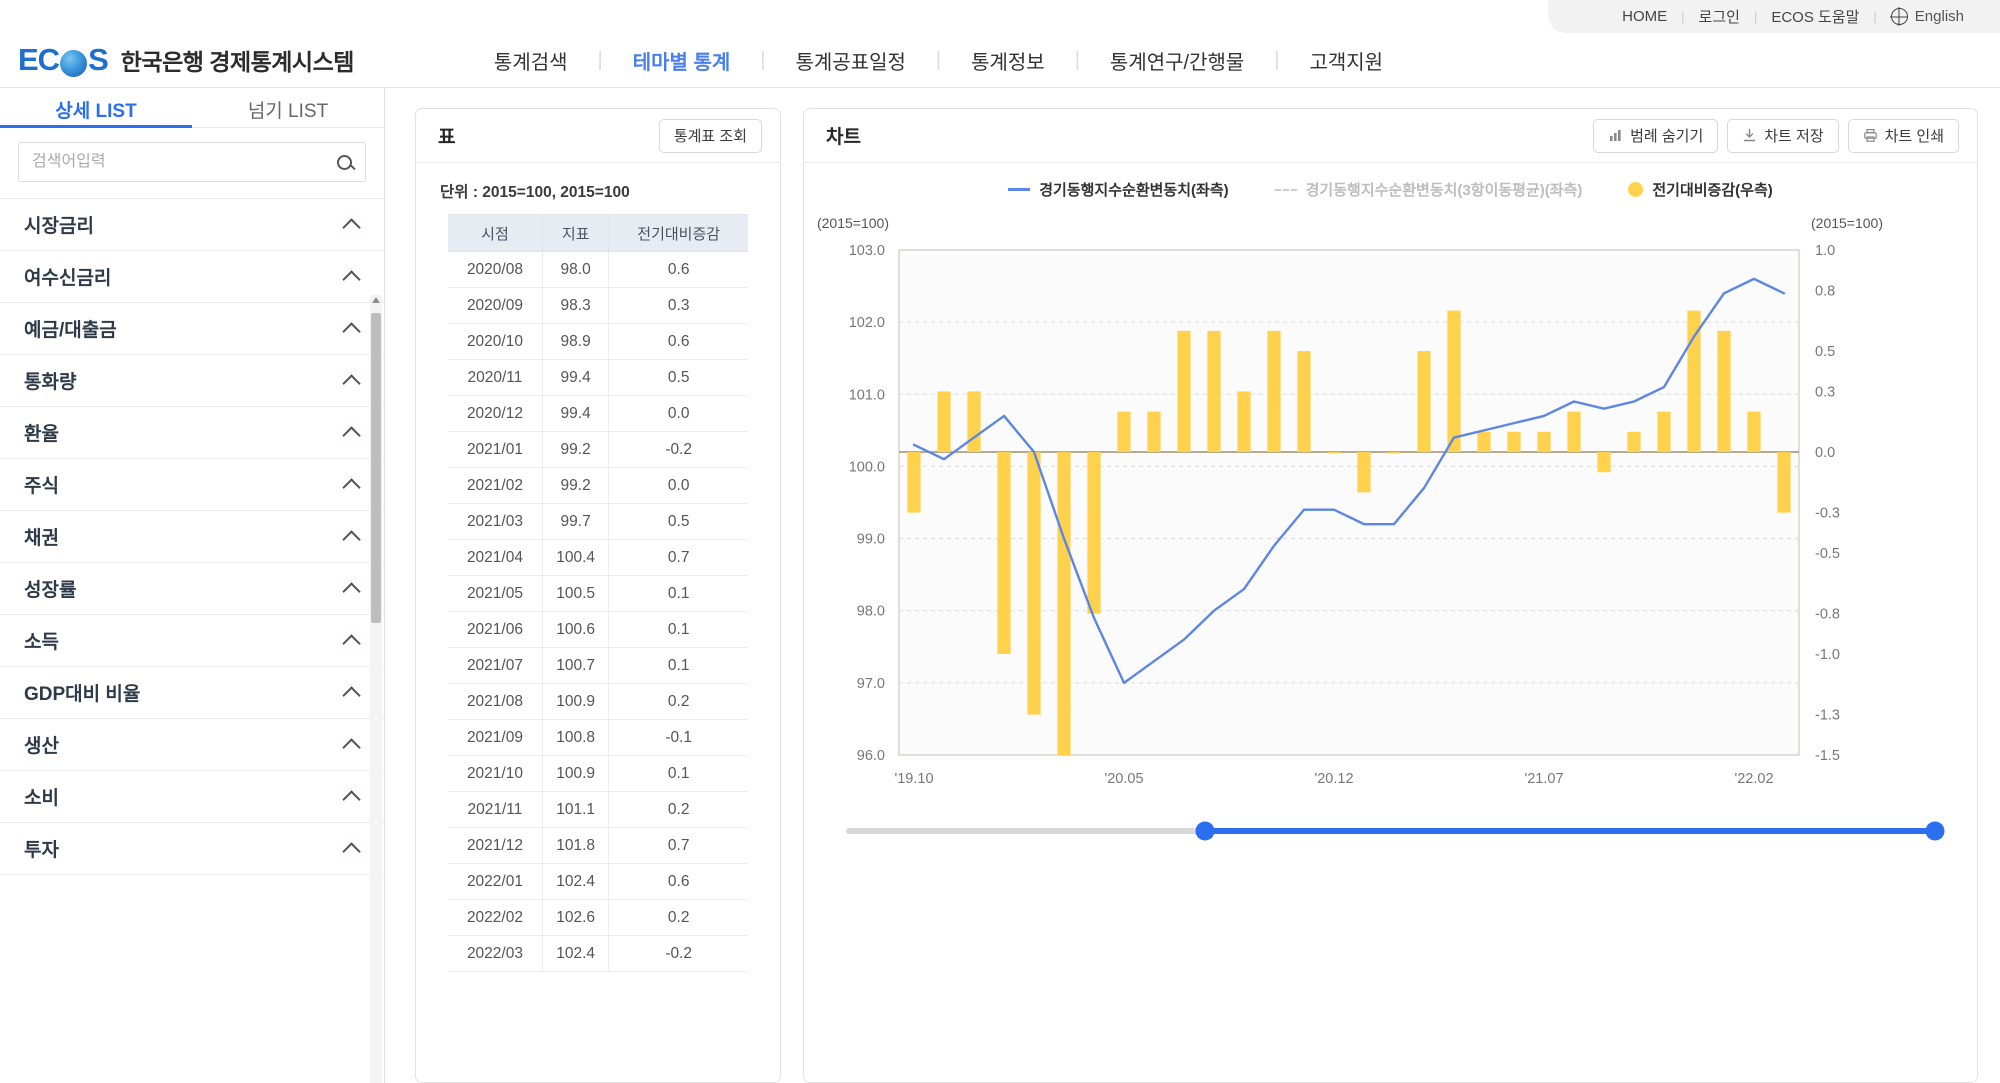 This screenshot has height=1083, width=2000. Describe the element at coordinates (1700, 189) in the screenshot. I see `legend-item-period-change: 전기대비증감(우측)` at that location.